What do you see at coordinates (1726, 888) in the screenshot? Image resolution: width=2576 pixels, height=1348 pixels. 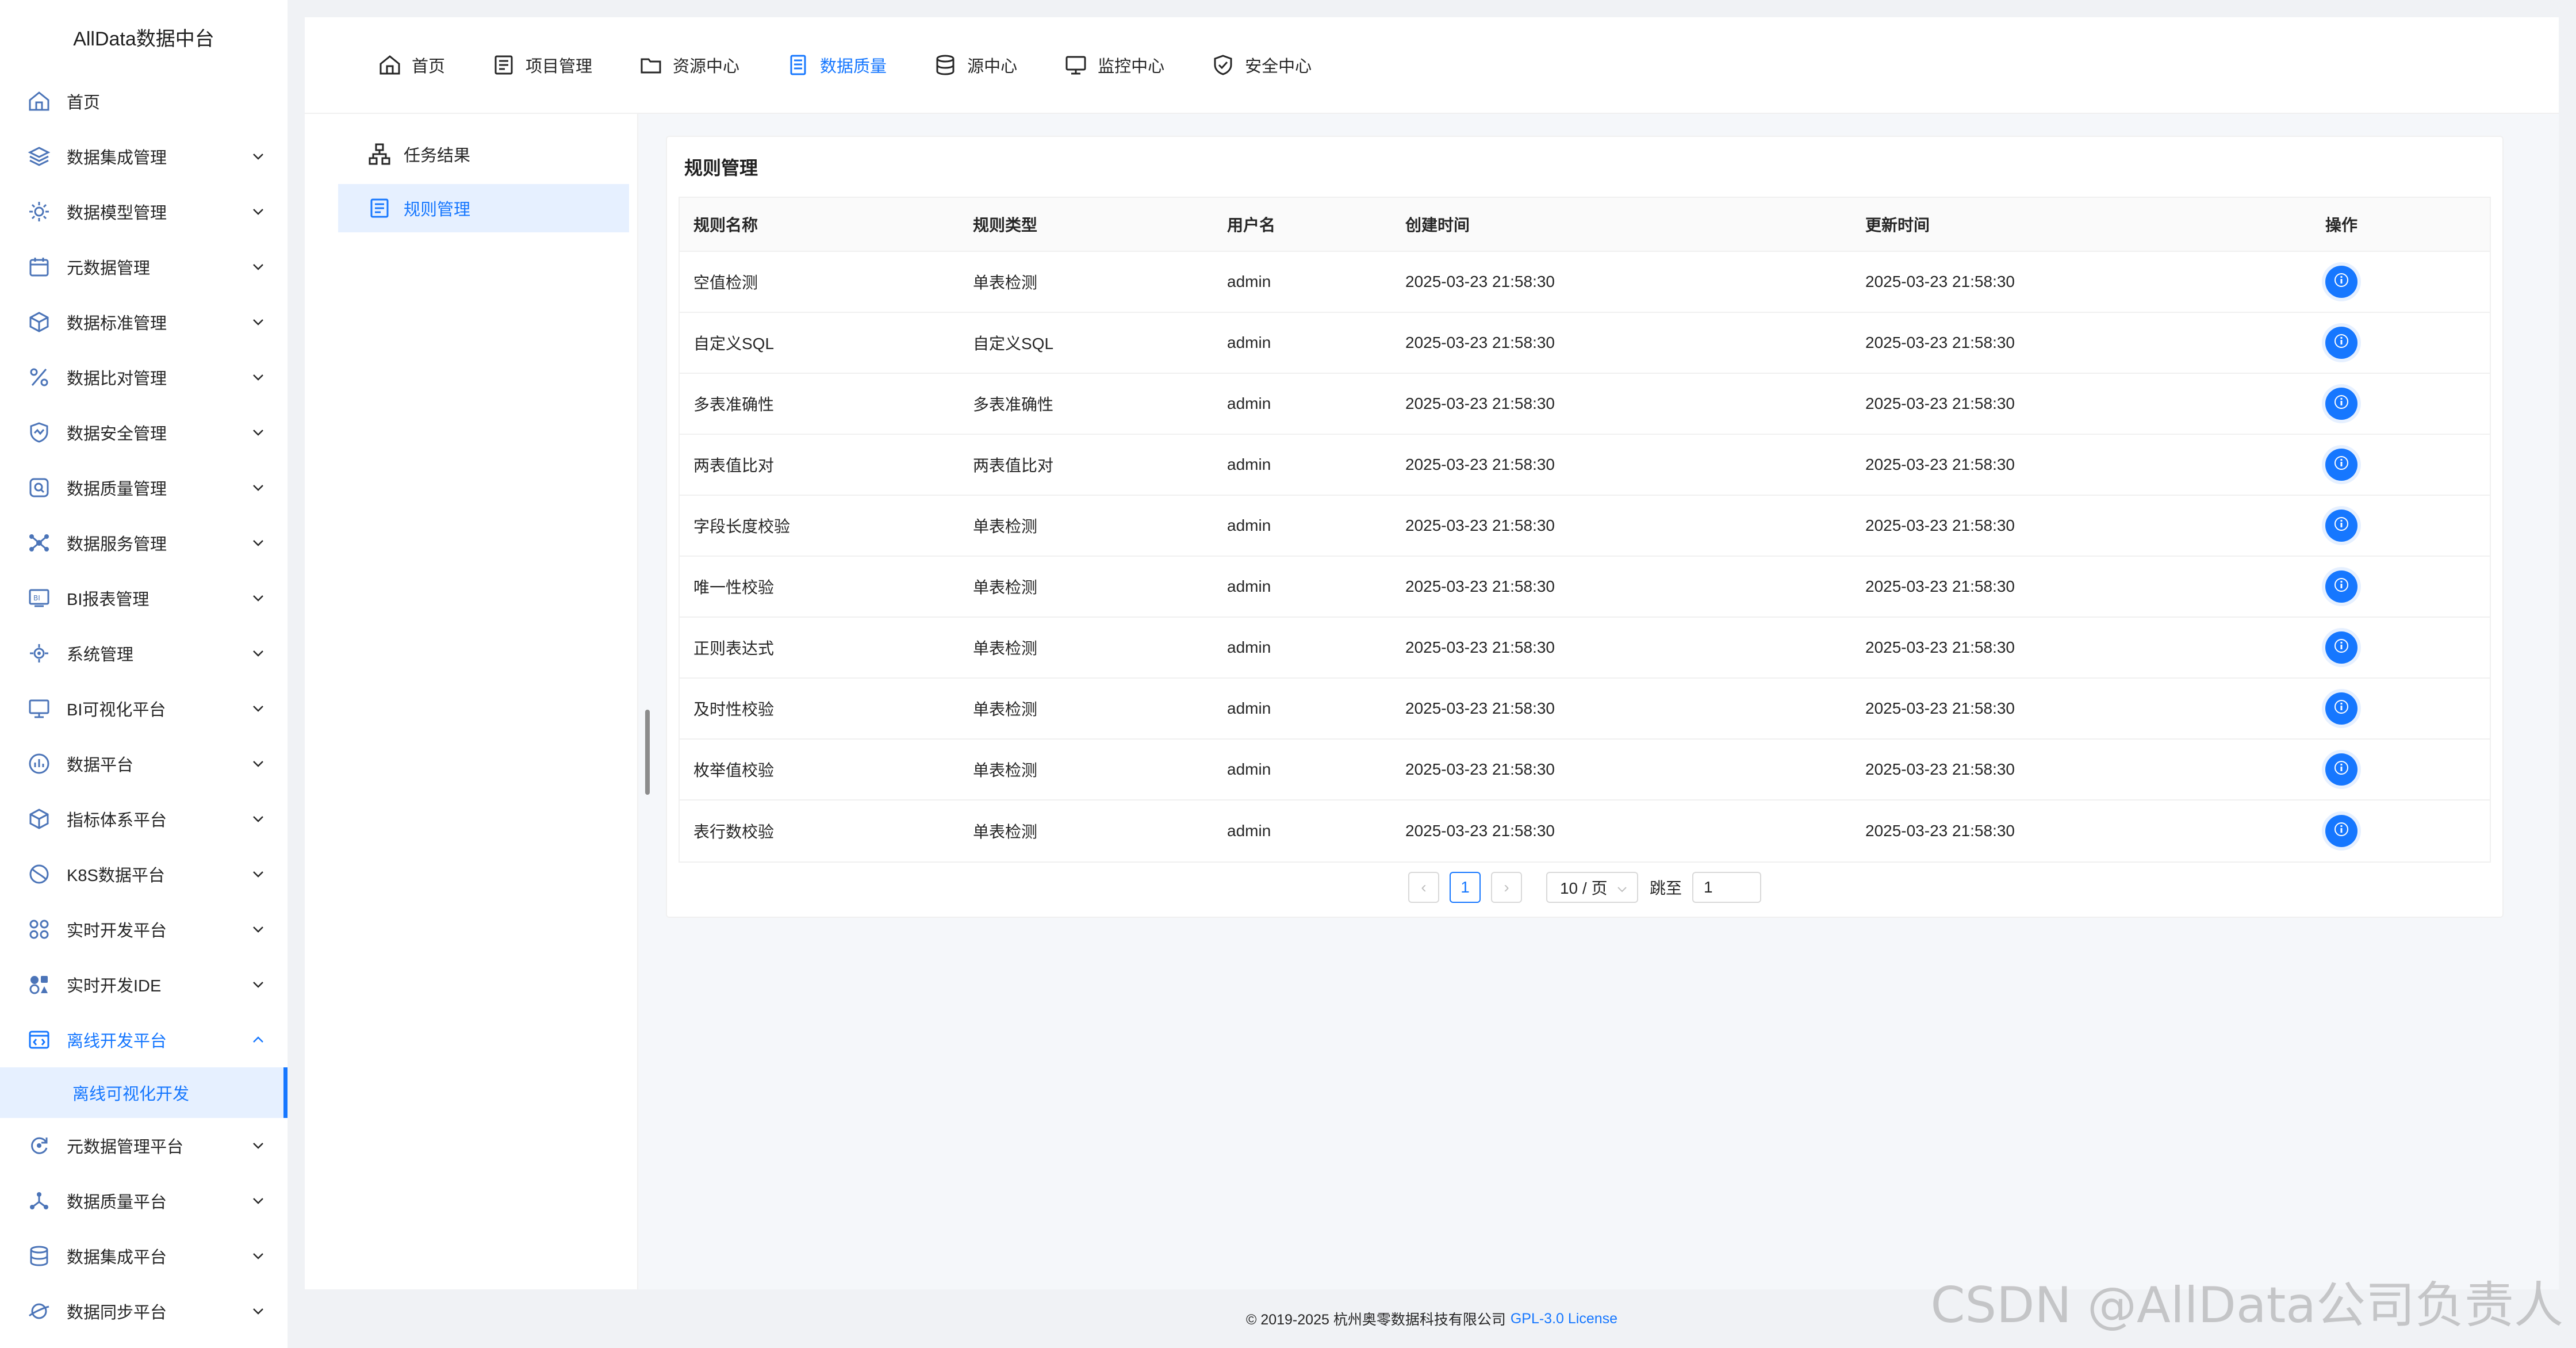 I see `jump-input` at bounding box center [1726, 888].